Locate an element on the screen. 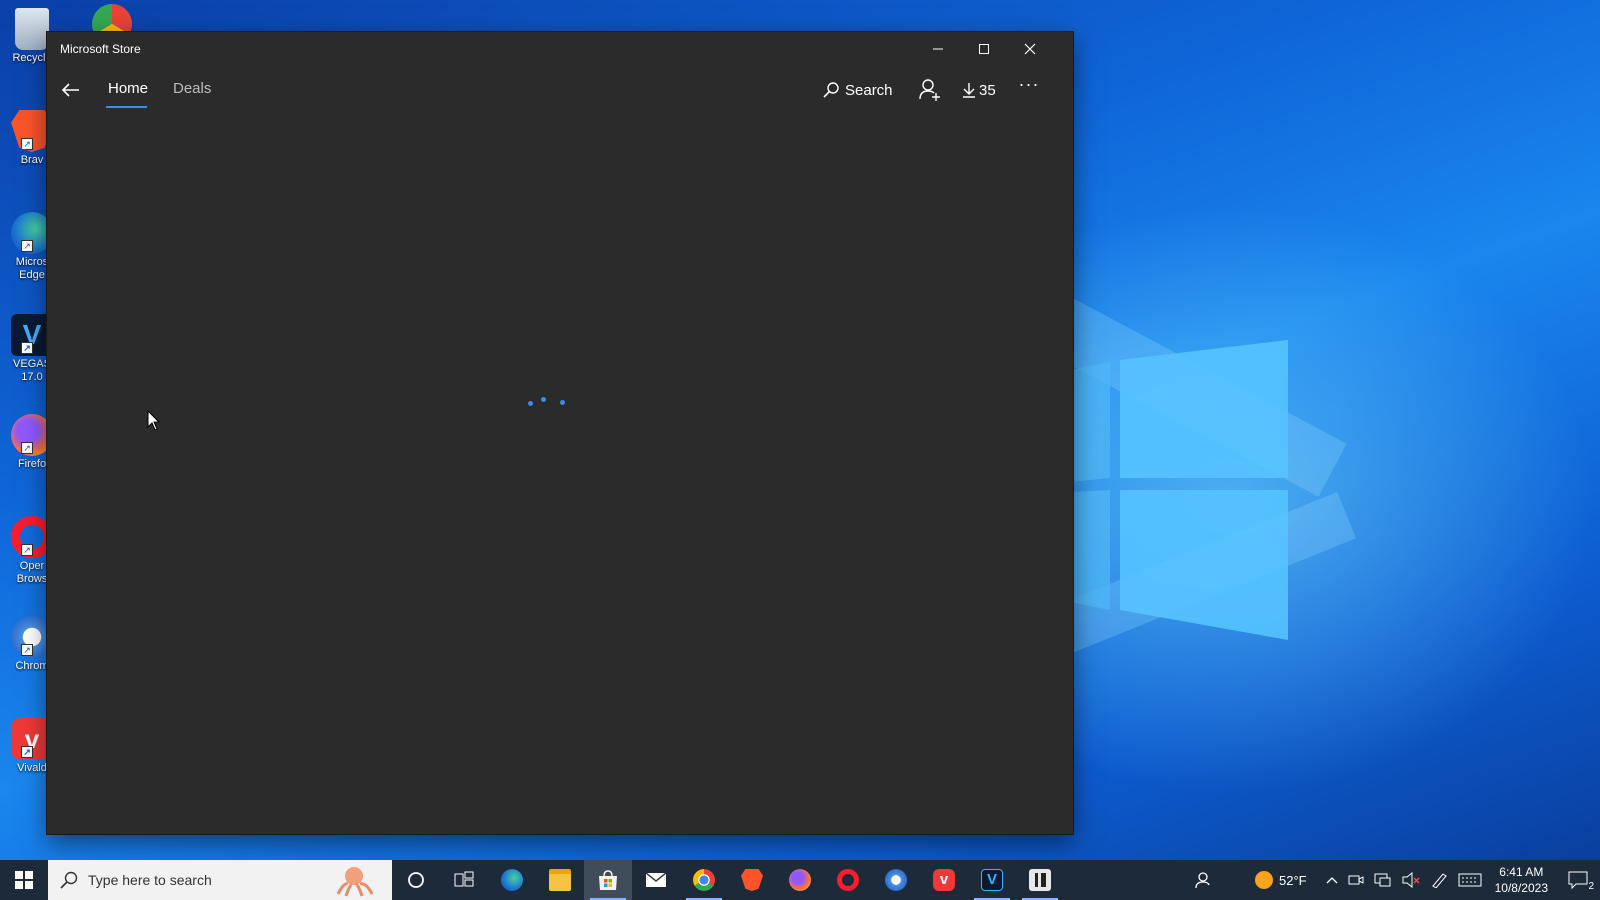 The width and height of the screenshot is (1600, 900). downloads-count: 35 is located at coordinates (987, 90).